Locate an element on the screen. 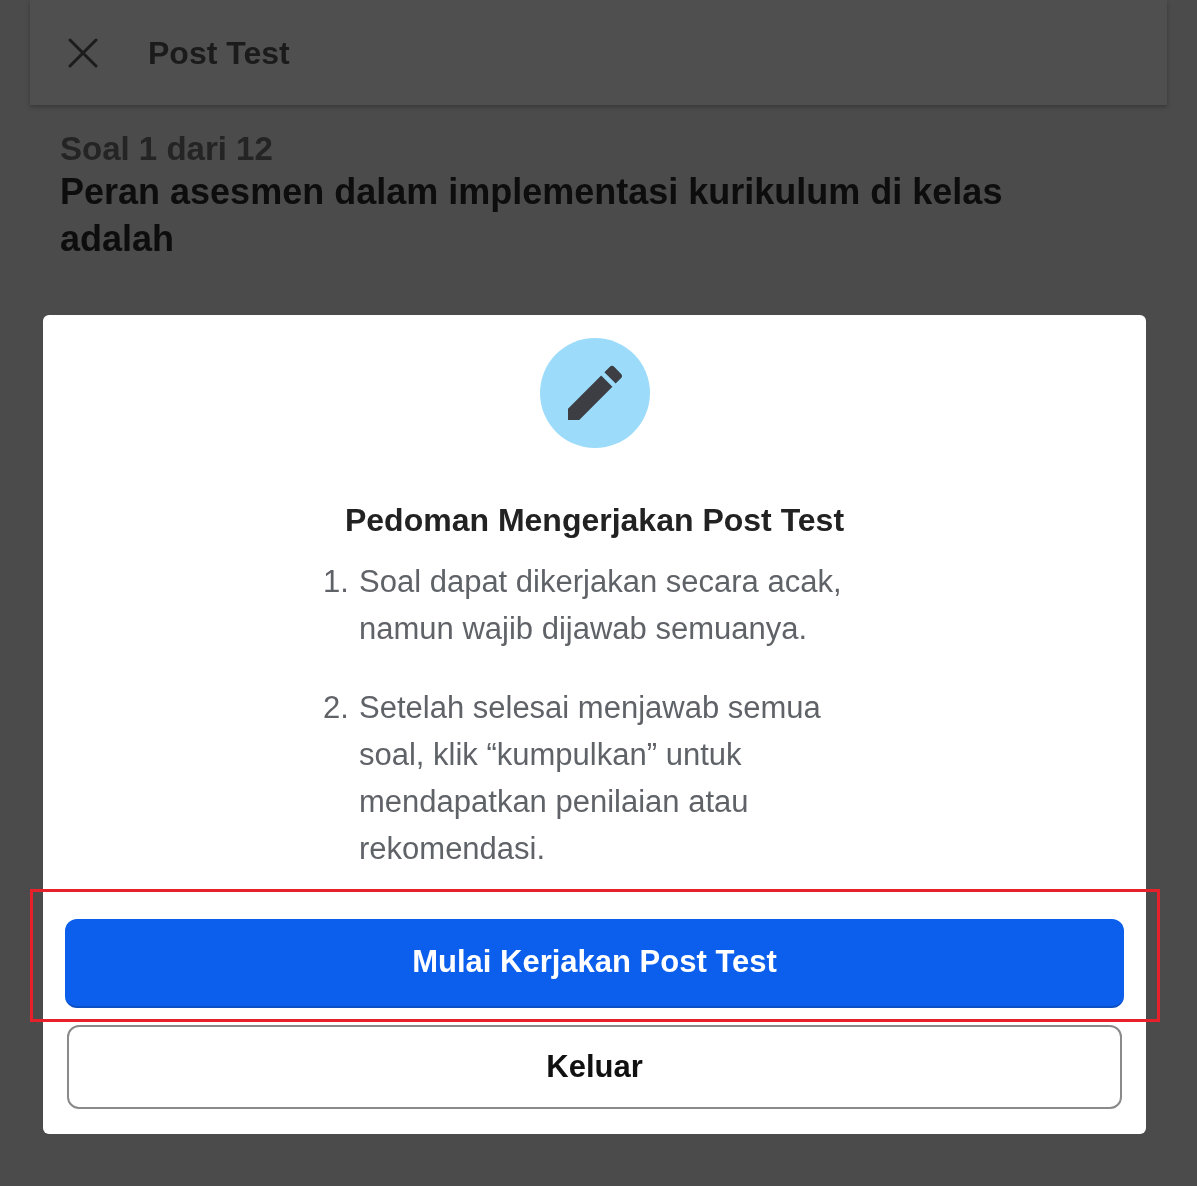 This screenshot has width=1197, height=1186. guideline-text: Setelah selesai menjawab semua soal, klik “kumpulkan” untuk mendapatkan penilaian atau rekomendasi. is located at coordinates (590, 778).